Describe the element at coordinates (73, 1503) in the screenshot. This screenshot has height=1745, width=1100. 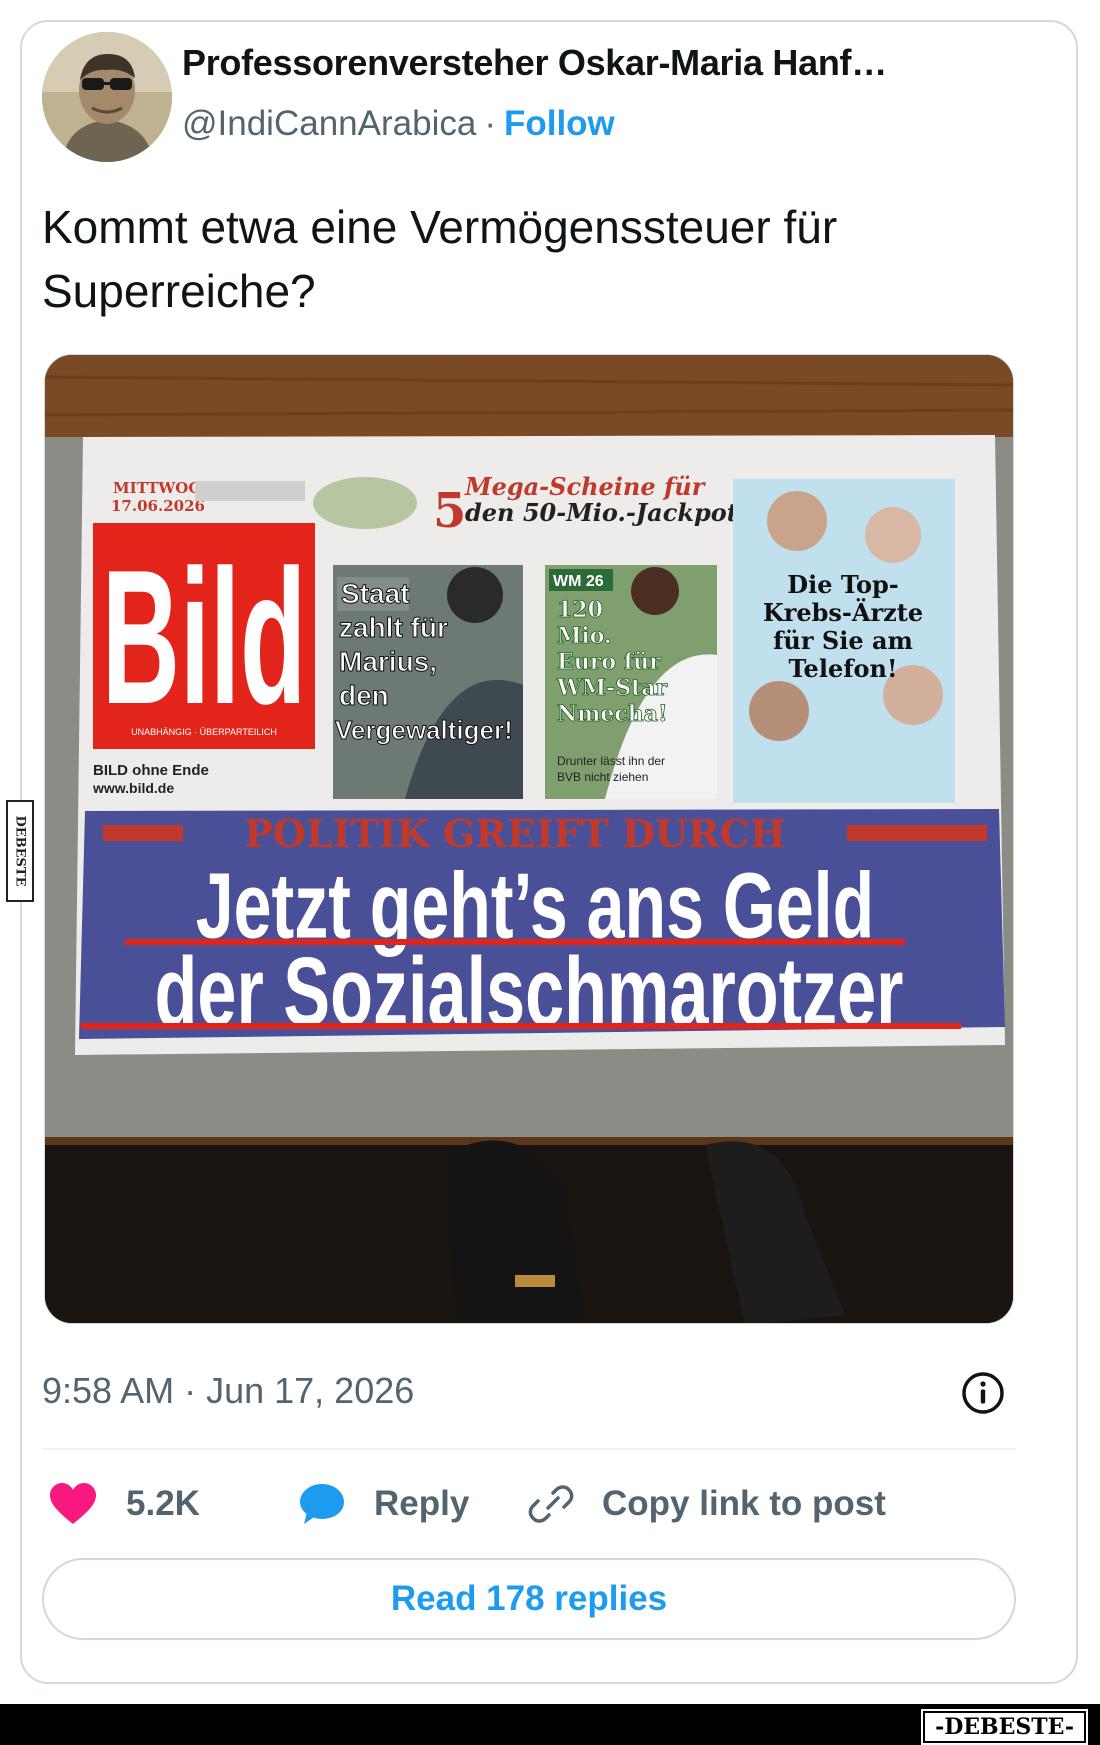
I see `heart-icon` at that location.